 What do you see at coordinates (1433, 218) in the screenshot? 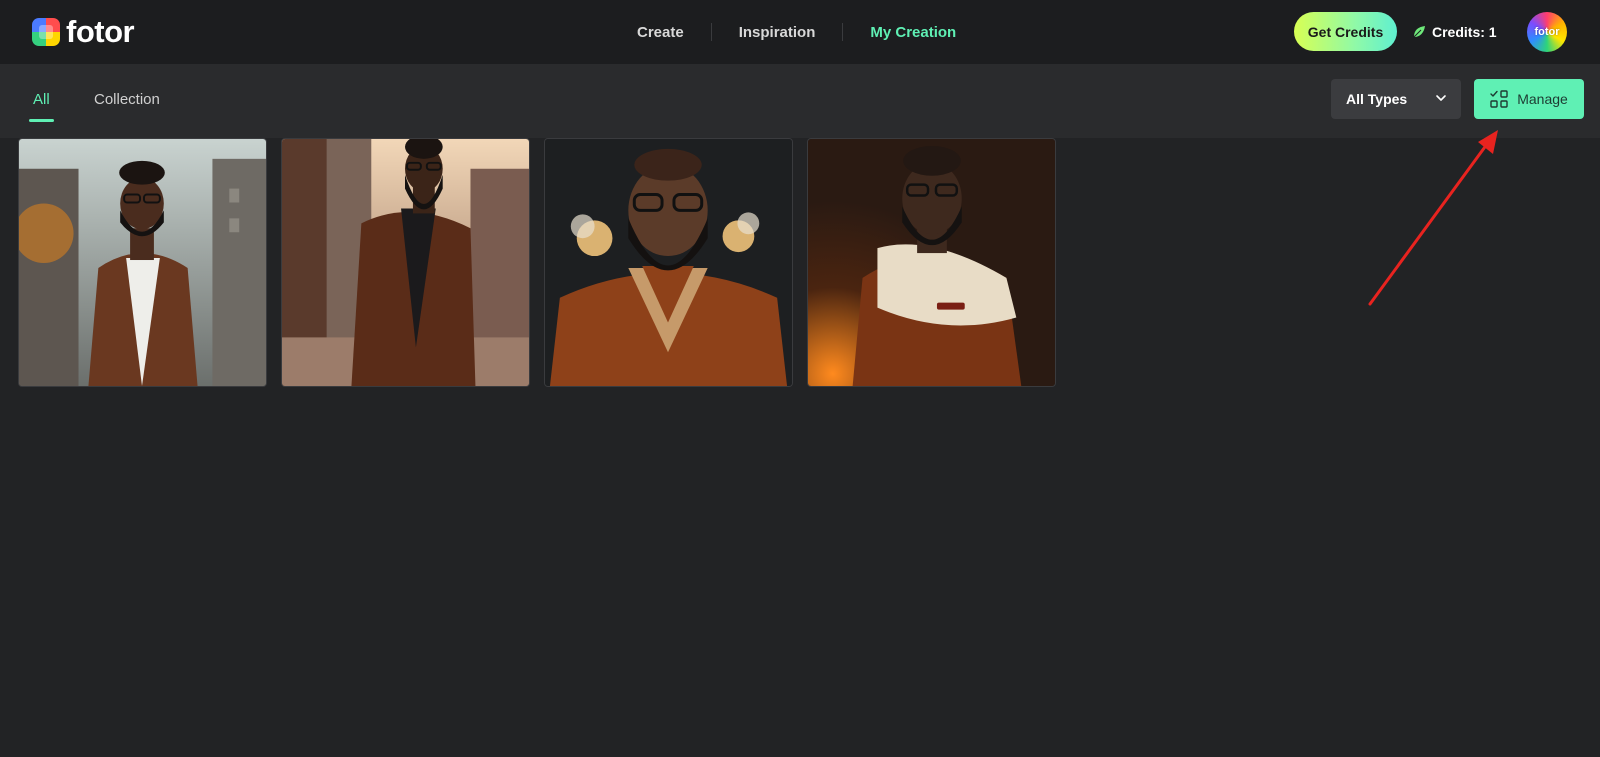
I see `annotation-arrow-icon` at bounding box center [1433, 218].